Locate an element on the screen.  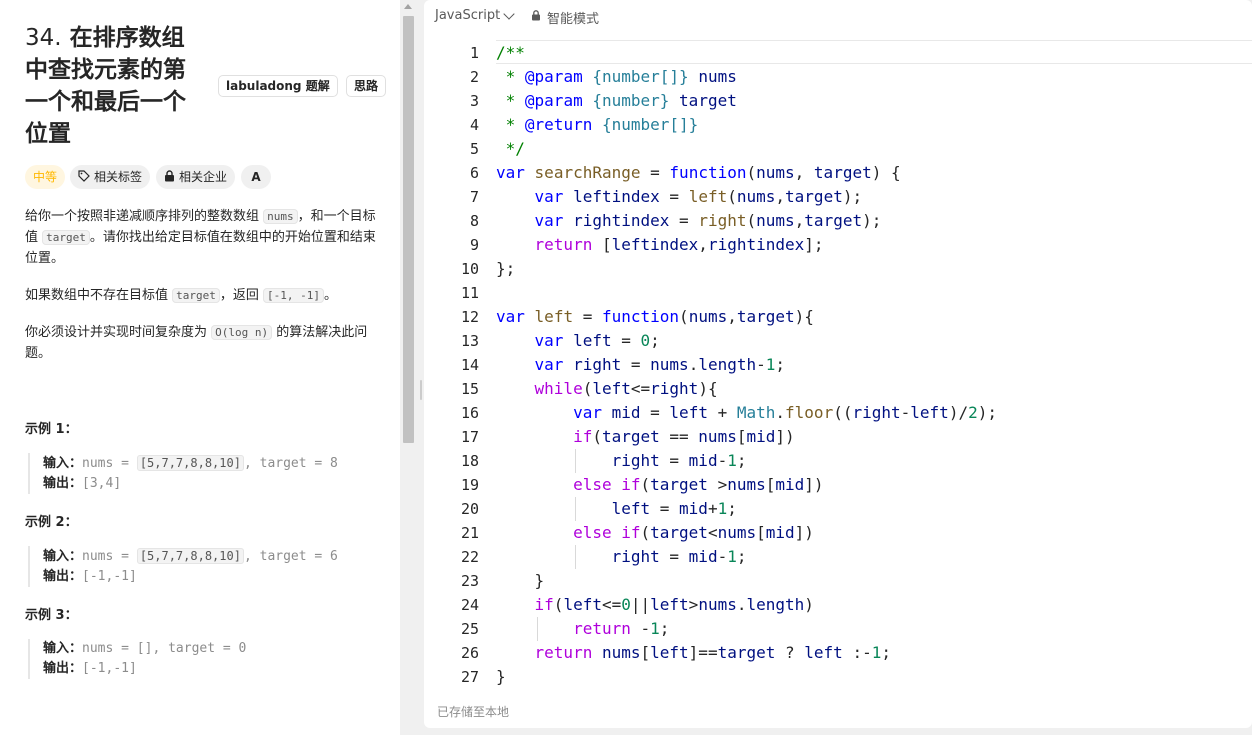
scroll-up-arrow-icon is located at coordinates (408, 6).